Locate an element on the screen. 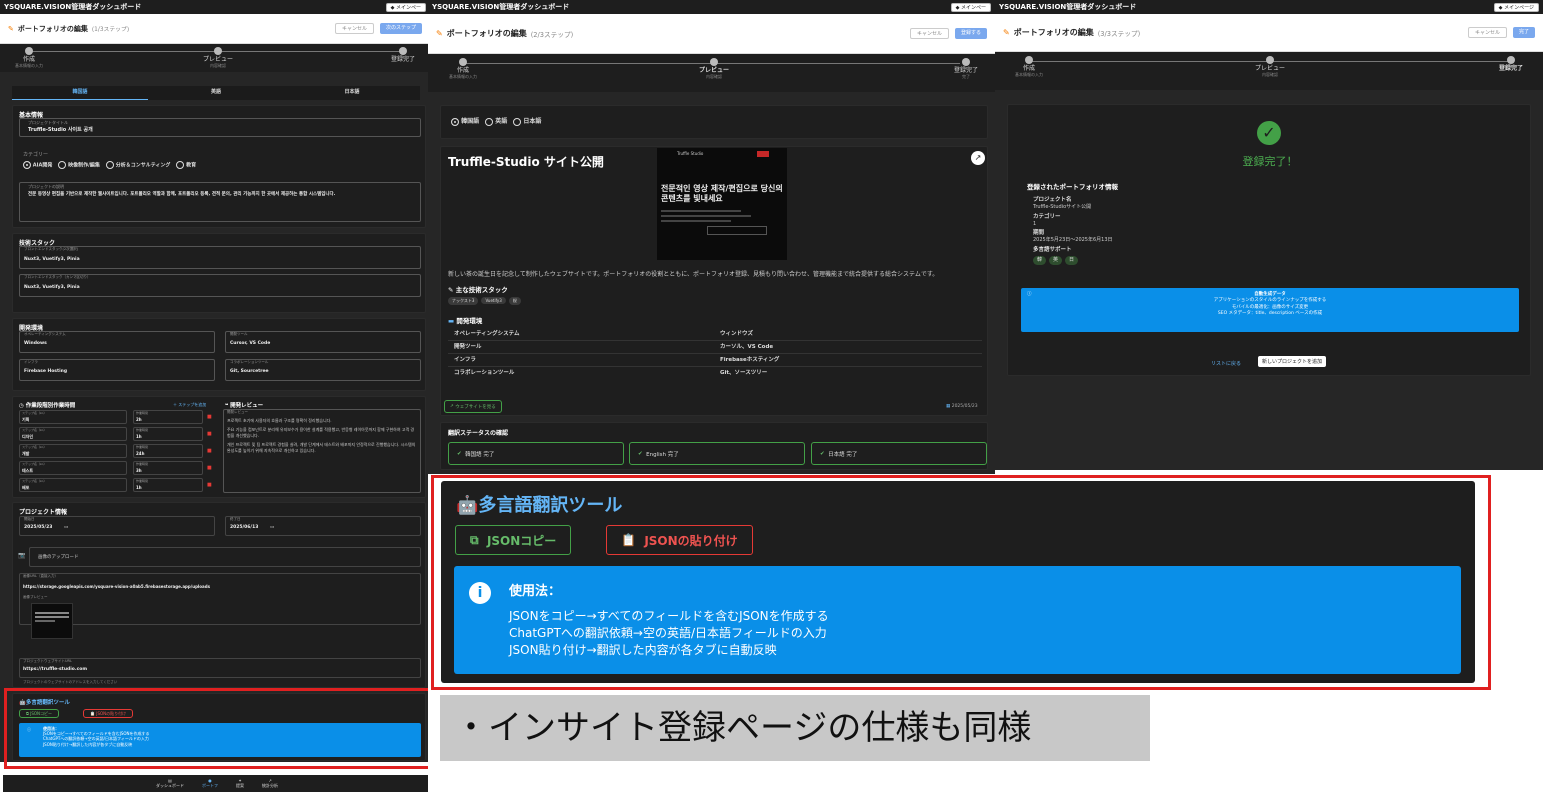 This screenshot has height=792, width=1543. step-hours-field: 作業時間 24h is located at coordinates (168, 451).